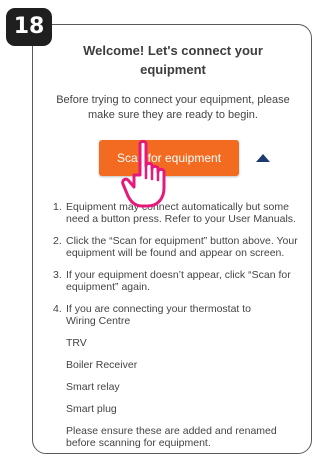 This screenshot has width=323, height=459. I want to click on page-title: Welcome! Let's connect your equipment, so click(173, 60).